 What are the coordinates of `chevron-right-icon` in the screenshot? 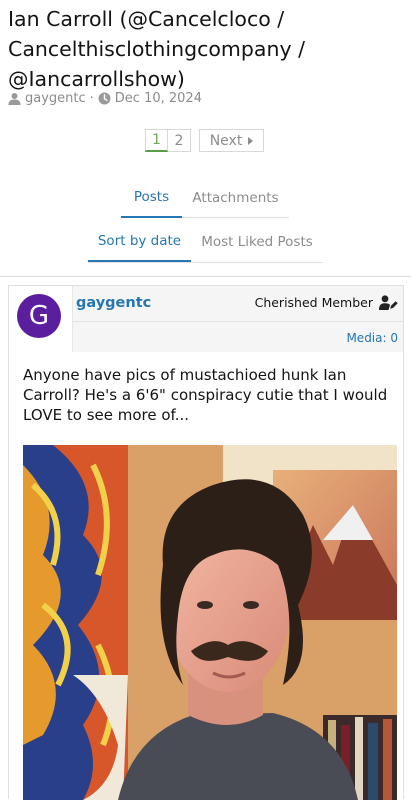 It's located at (251, 140).